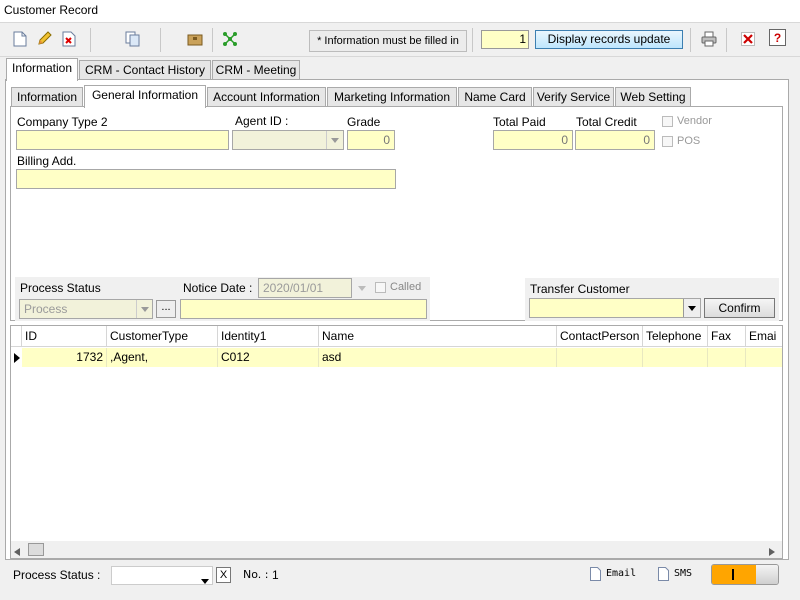 This screenshot has height=600, width=800. Describe the element at coordinates (615, 308) in the screenshot. I see `transfer-customer-dropdown` at that location.